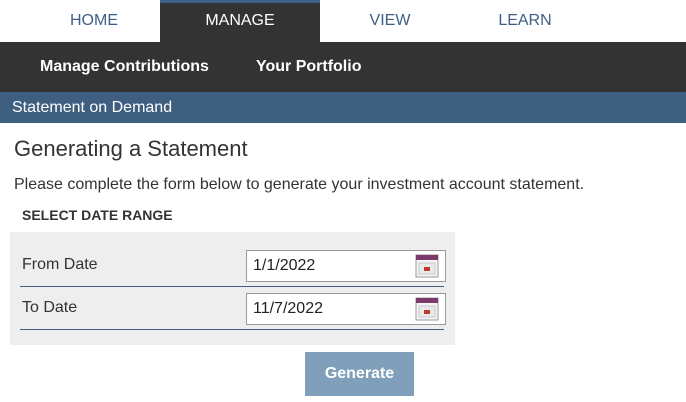  I want to click on page-title: Generating a Statement, so click(131, 148).